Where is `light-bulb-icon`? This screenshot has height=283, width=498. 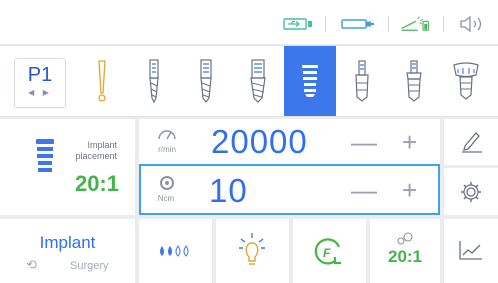
light-bulb-icon is located at coordinates (252, 249).